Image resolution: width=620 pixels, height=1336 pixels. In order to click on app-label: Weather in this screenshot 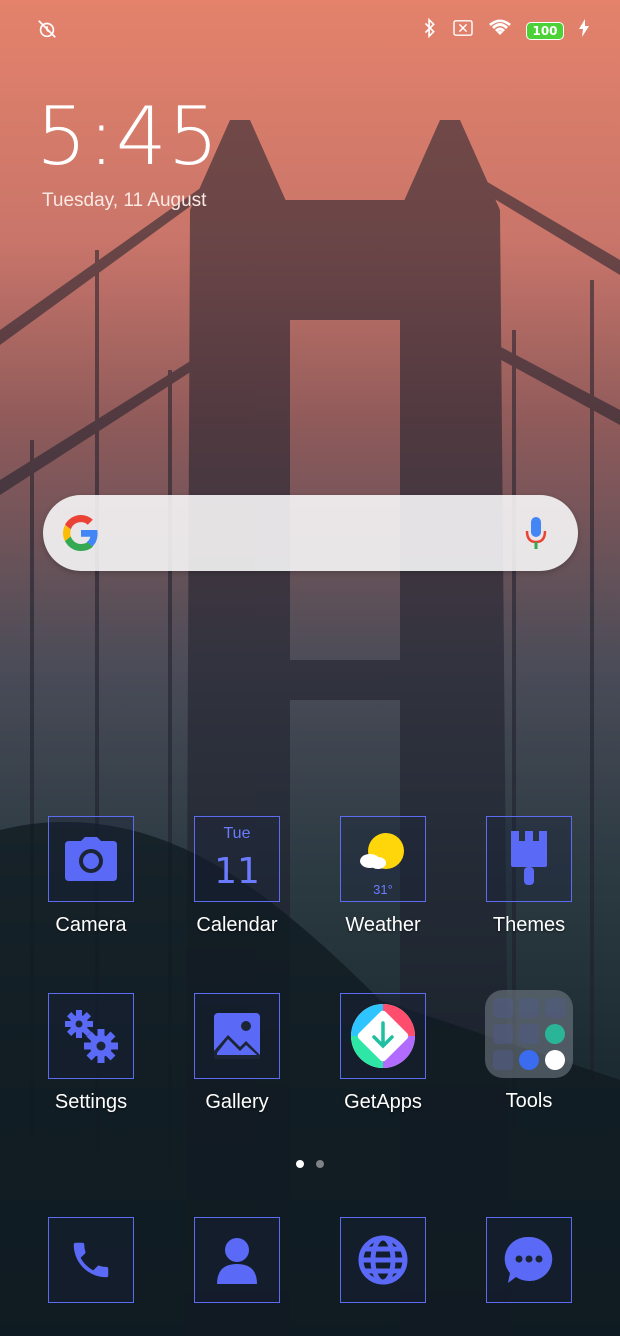, I will do `click(383, 925)`.